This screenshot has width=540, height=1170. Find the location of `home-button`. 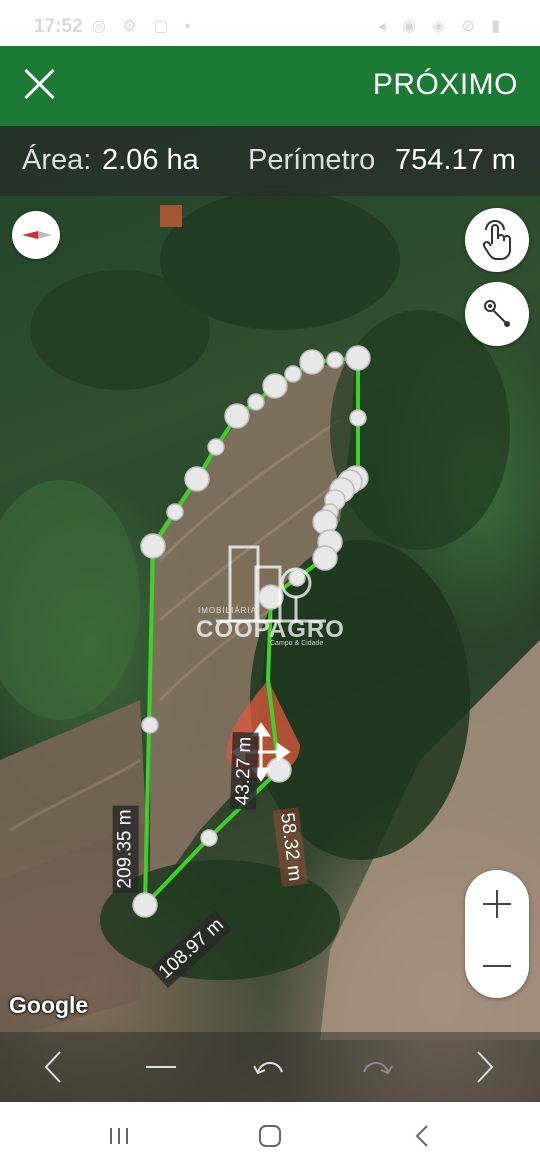

home-button is located at coordinates (270, 1136).